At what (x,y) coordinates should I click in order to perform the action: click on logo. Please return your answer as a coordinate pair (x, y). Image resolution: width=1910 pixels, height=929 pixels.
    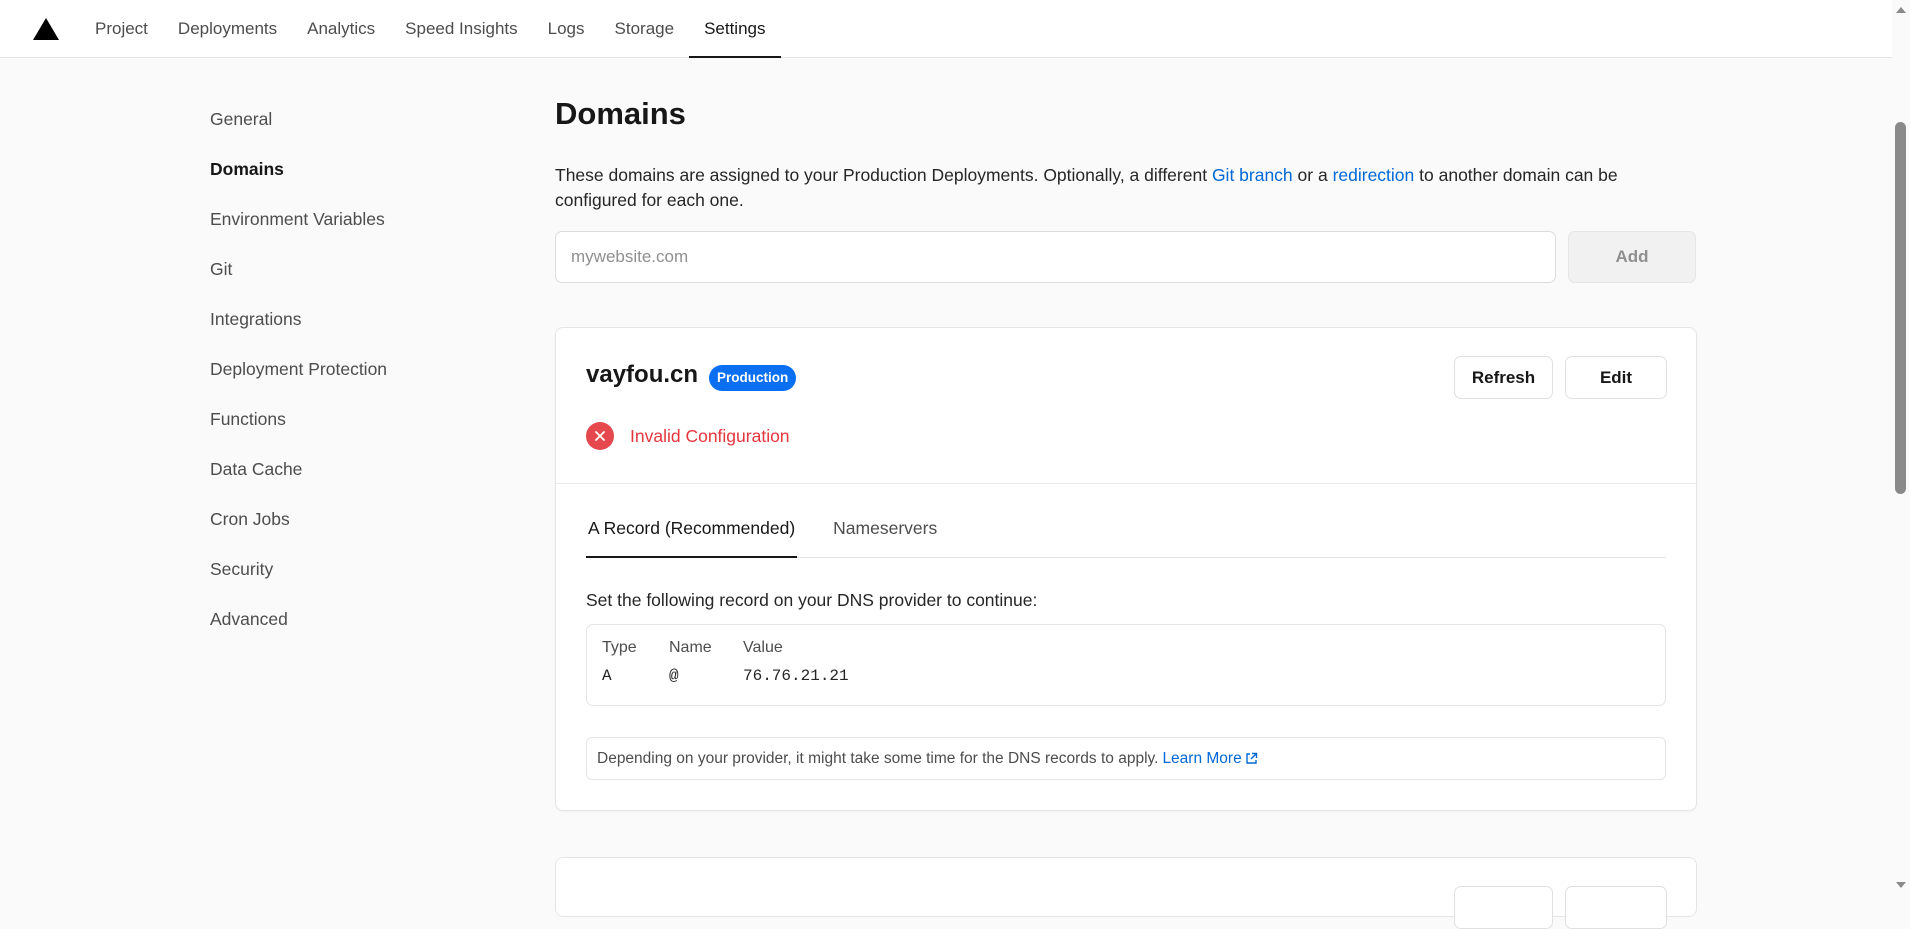
    Looking at the image, I should click on (40, 28).